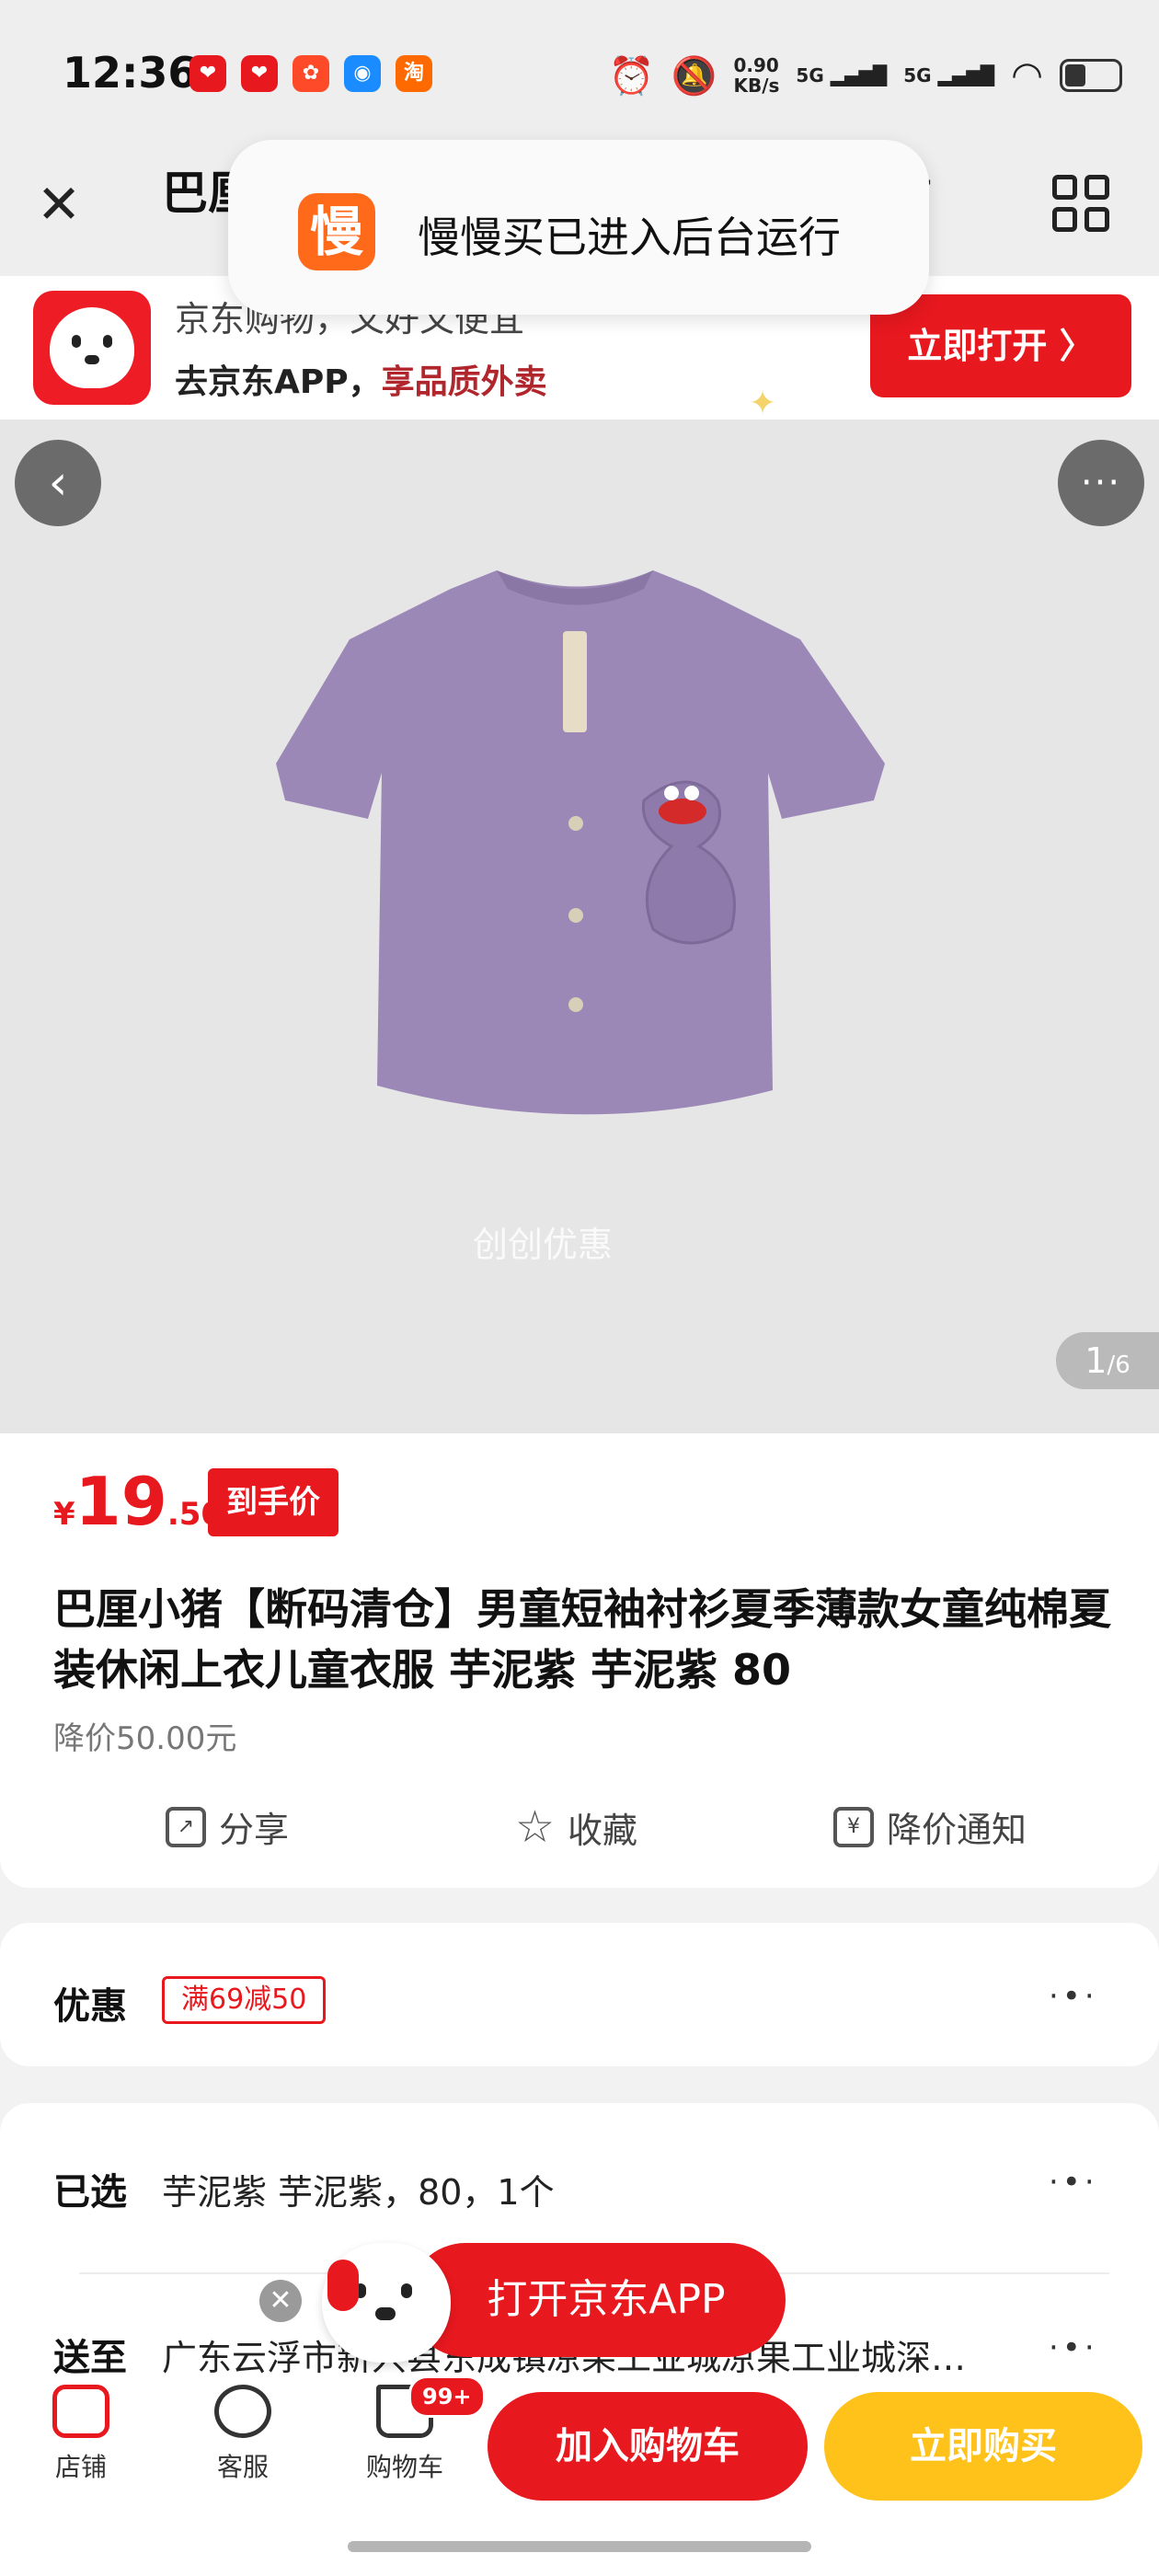 This screenshot has height=2576, width=1159. I want to click on selected-spec: 芋泥紫 芋泥紫，80，1个, so click(358, 2189).